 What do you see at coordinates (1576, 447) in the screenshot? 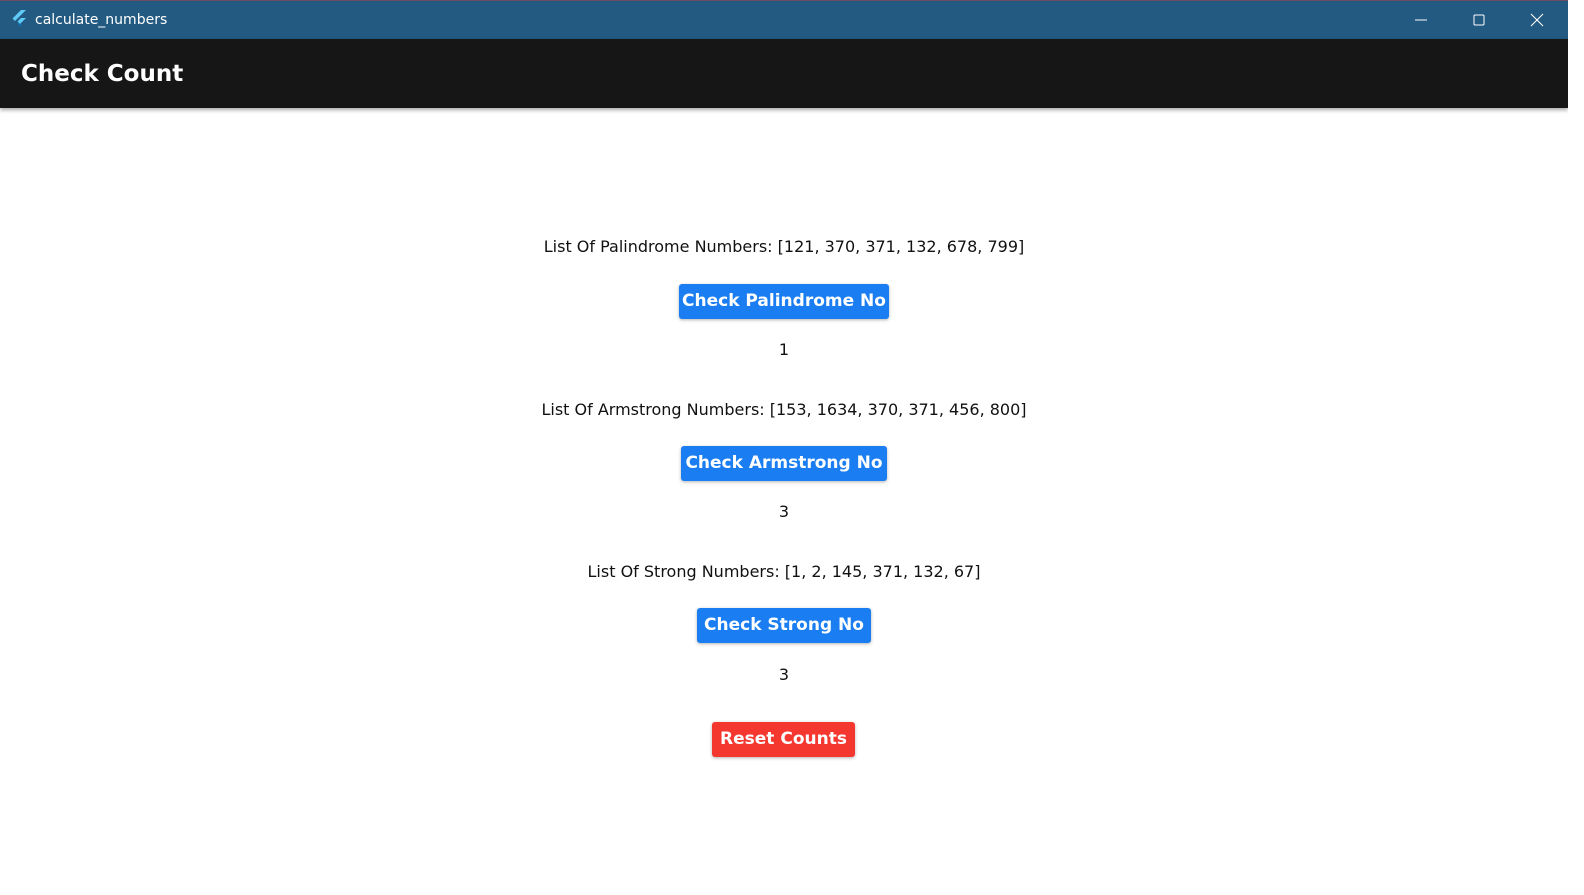
I see `window-edge` at bounding box center [1576, 447].